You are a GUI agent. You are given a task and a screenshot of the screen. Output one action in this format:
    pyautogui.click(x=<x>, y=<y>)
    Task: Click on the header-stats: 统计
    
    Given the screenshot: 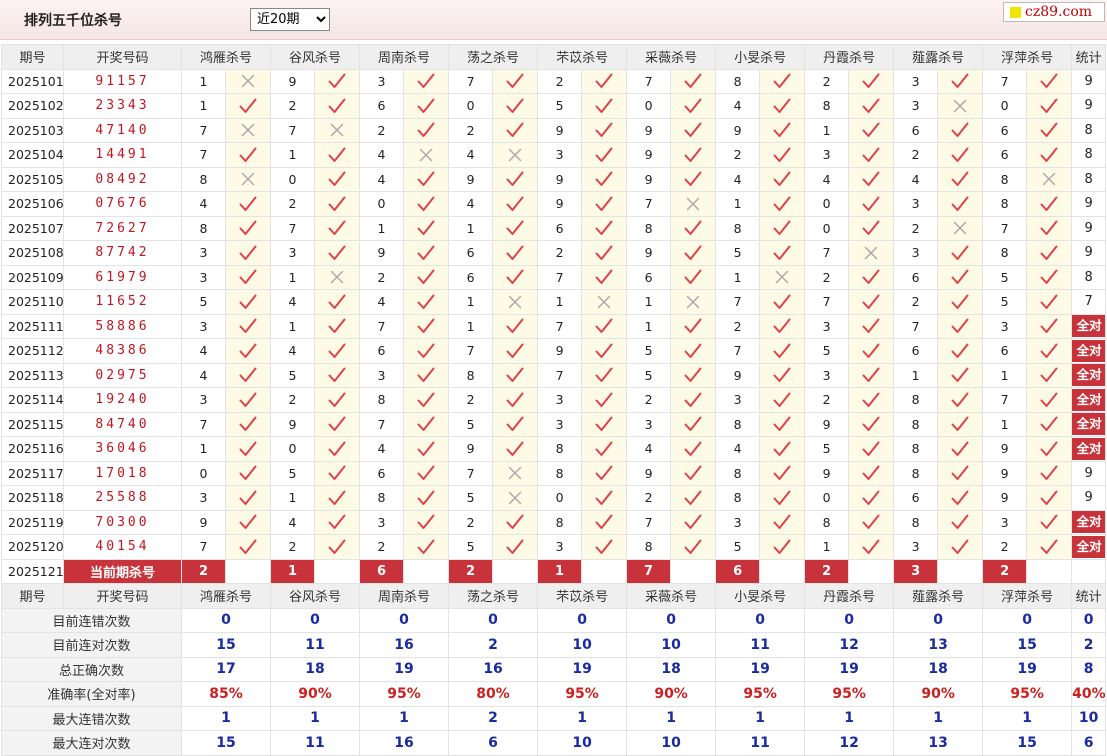 What is the action you would take?
    pyautogui.click(x=1089, y=57)
    